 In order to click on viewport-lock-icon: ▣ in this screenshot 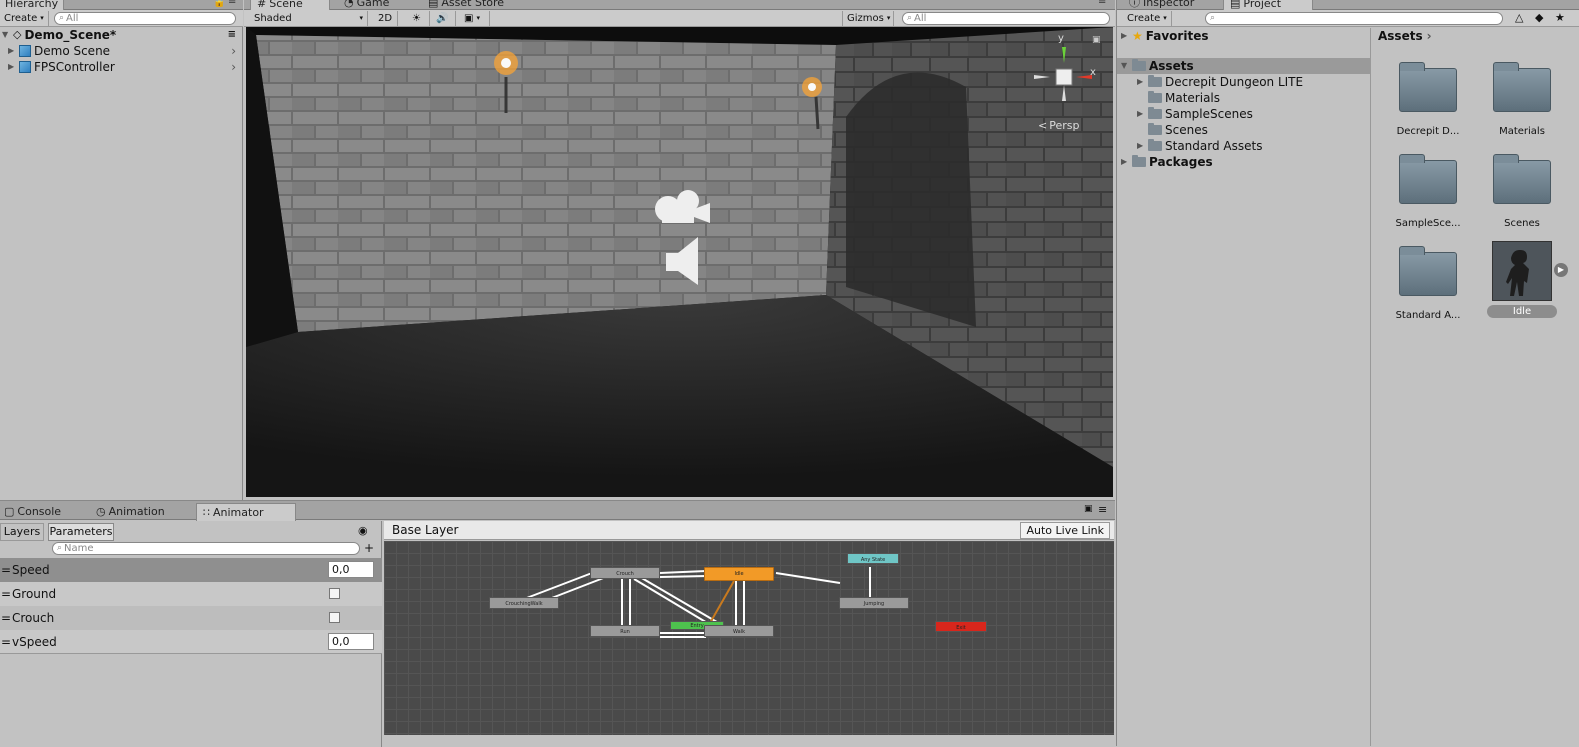, I will do `click(1096, 40)`.